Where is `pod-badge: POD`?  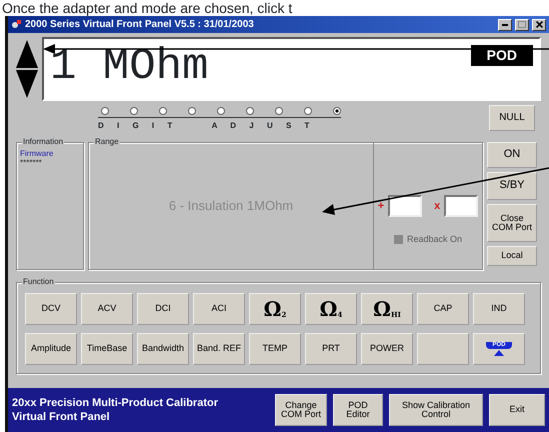 pod-badge: POD is located at coordinates (501, 55).